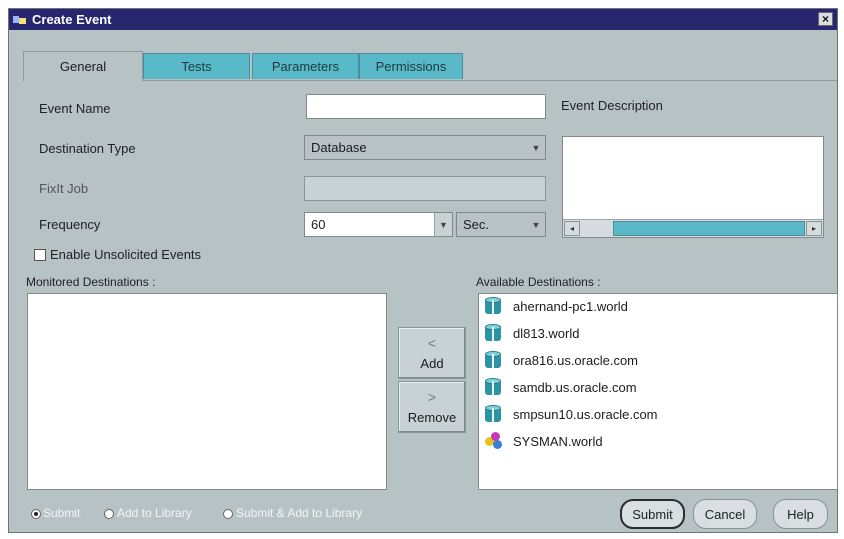 Image resolution: width=844 pixels, height=539 pixels. I want to click on destination-name: dl813.world, so click(546, 333).